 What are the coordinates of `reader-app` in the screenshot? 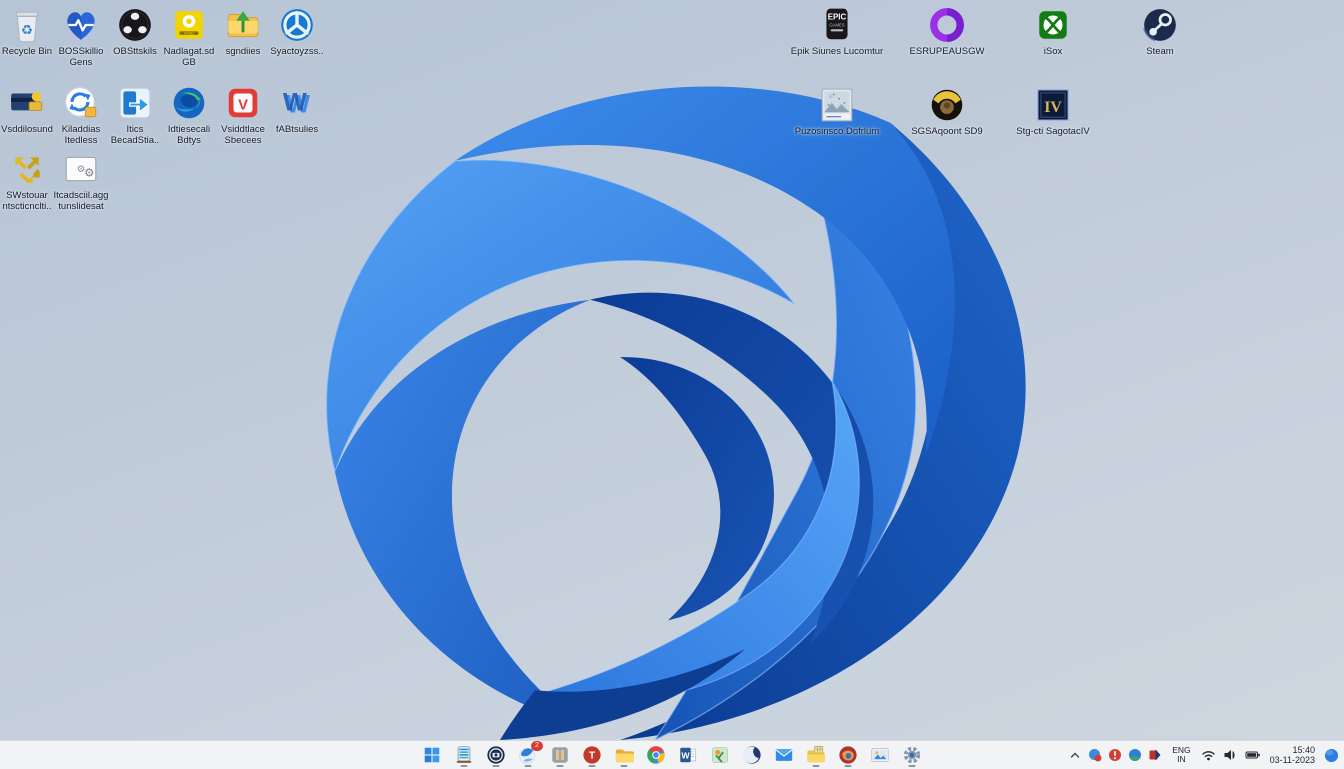 It's located at (560, 755).